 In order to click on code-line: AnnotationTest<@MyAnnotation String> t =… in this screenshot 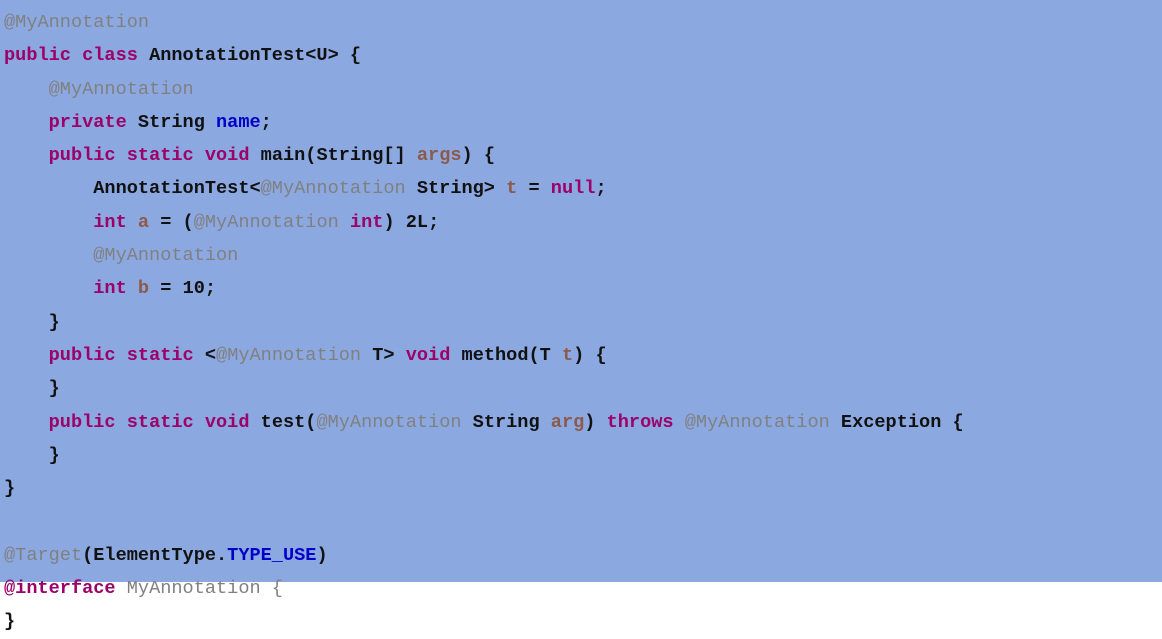, I will do `click(583, 188)`.